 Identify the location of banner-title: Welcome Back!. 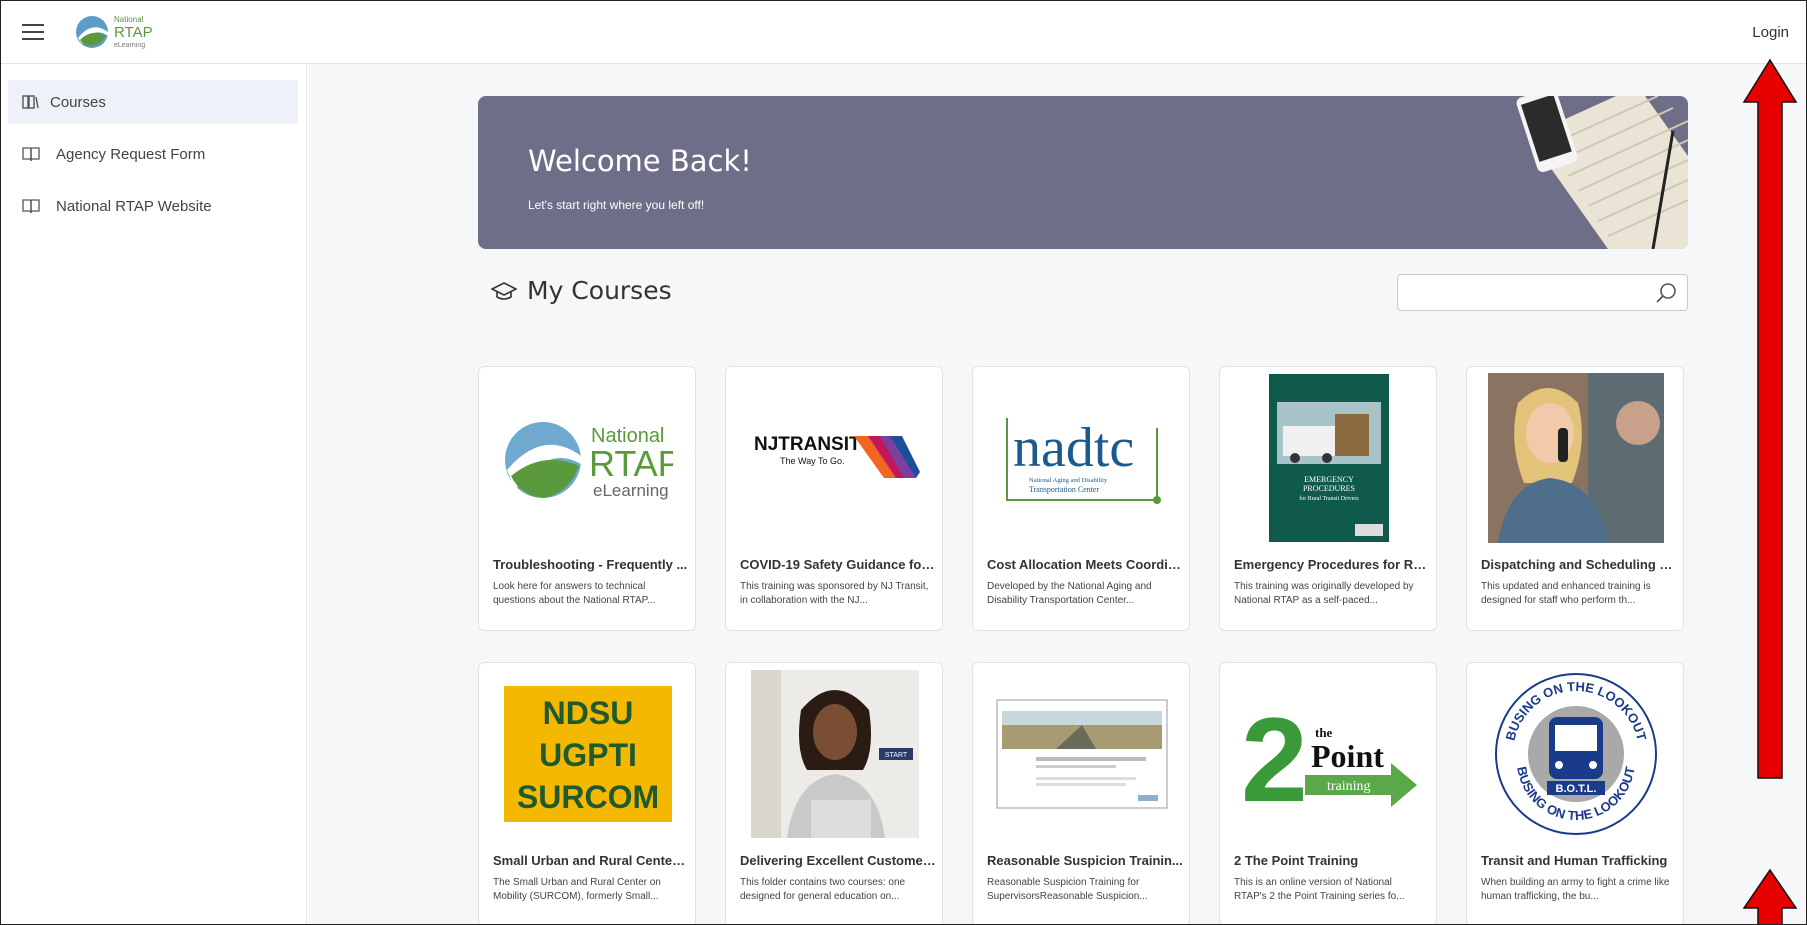
(640, 161).